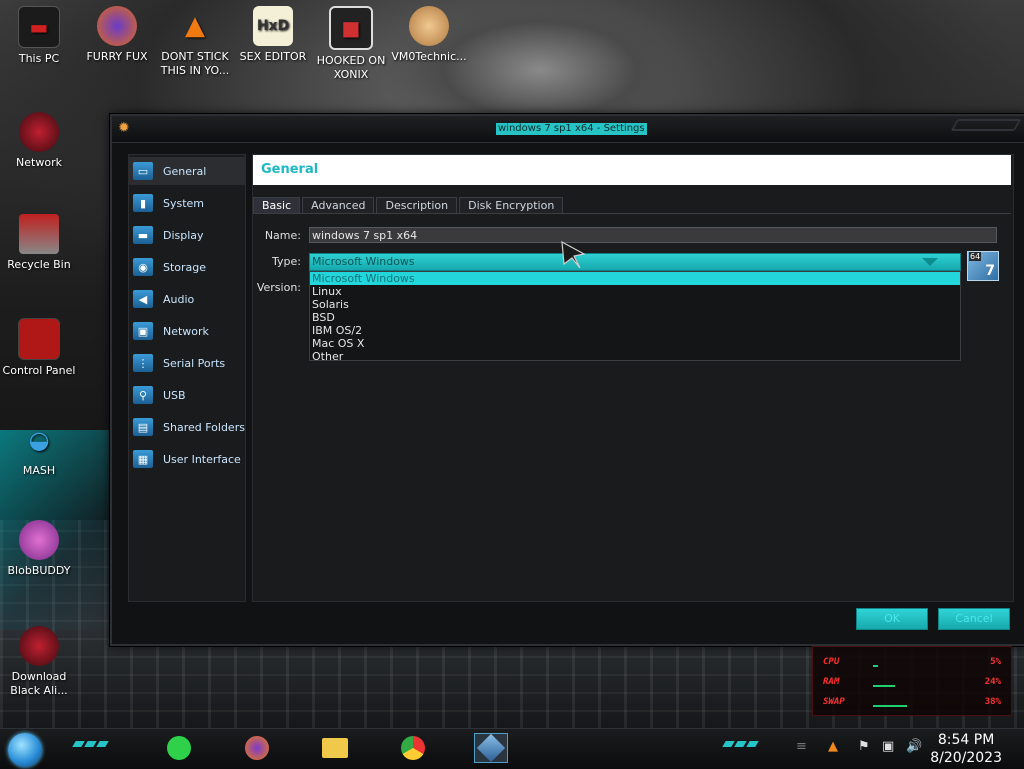 This screenshot has width=1024, height=769. Describe the element at coordinates (653, 235) in the screenshot. I see `name-input` at that location.